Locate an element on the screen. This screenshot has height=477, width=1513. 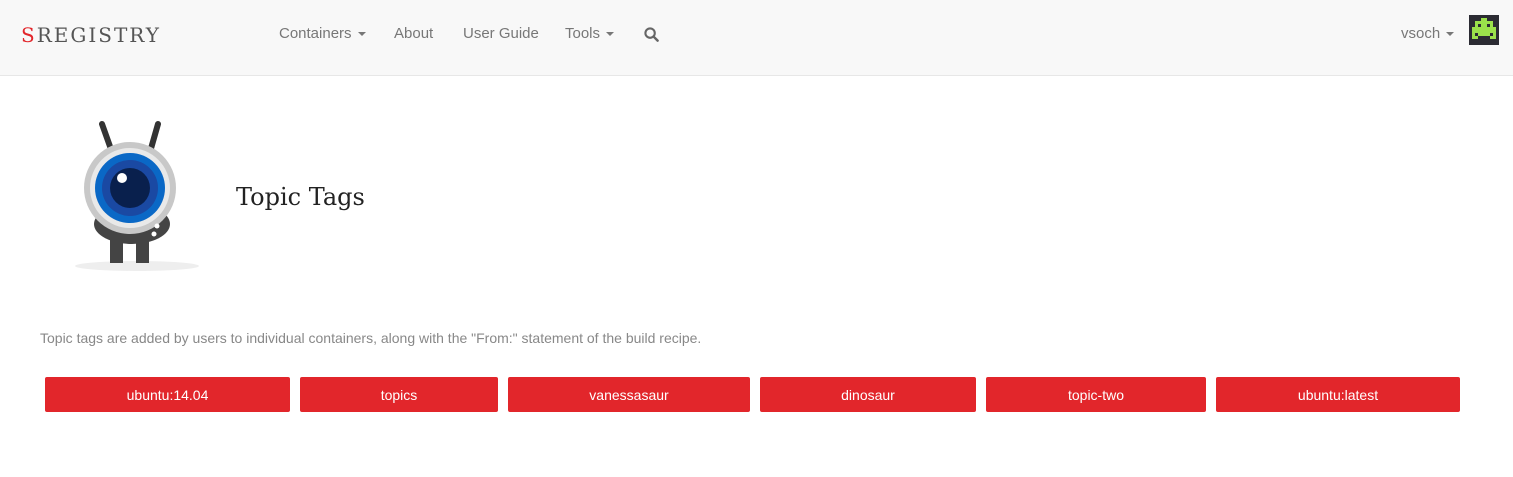
nav-user-guide-label: User Guide is located at coordinates (501, 33).